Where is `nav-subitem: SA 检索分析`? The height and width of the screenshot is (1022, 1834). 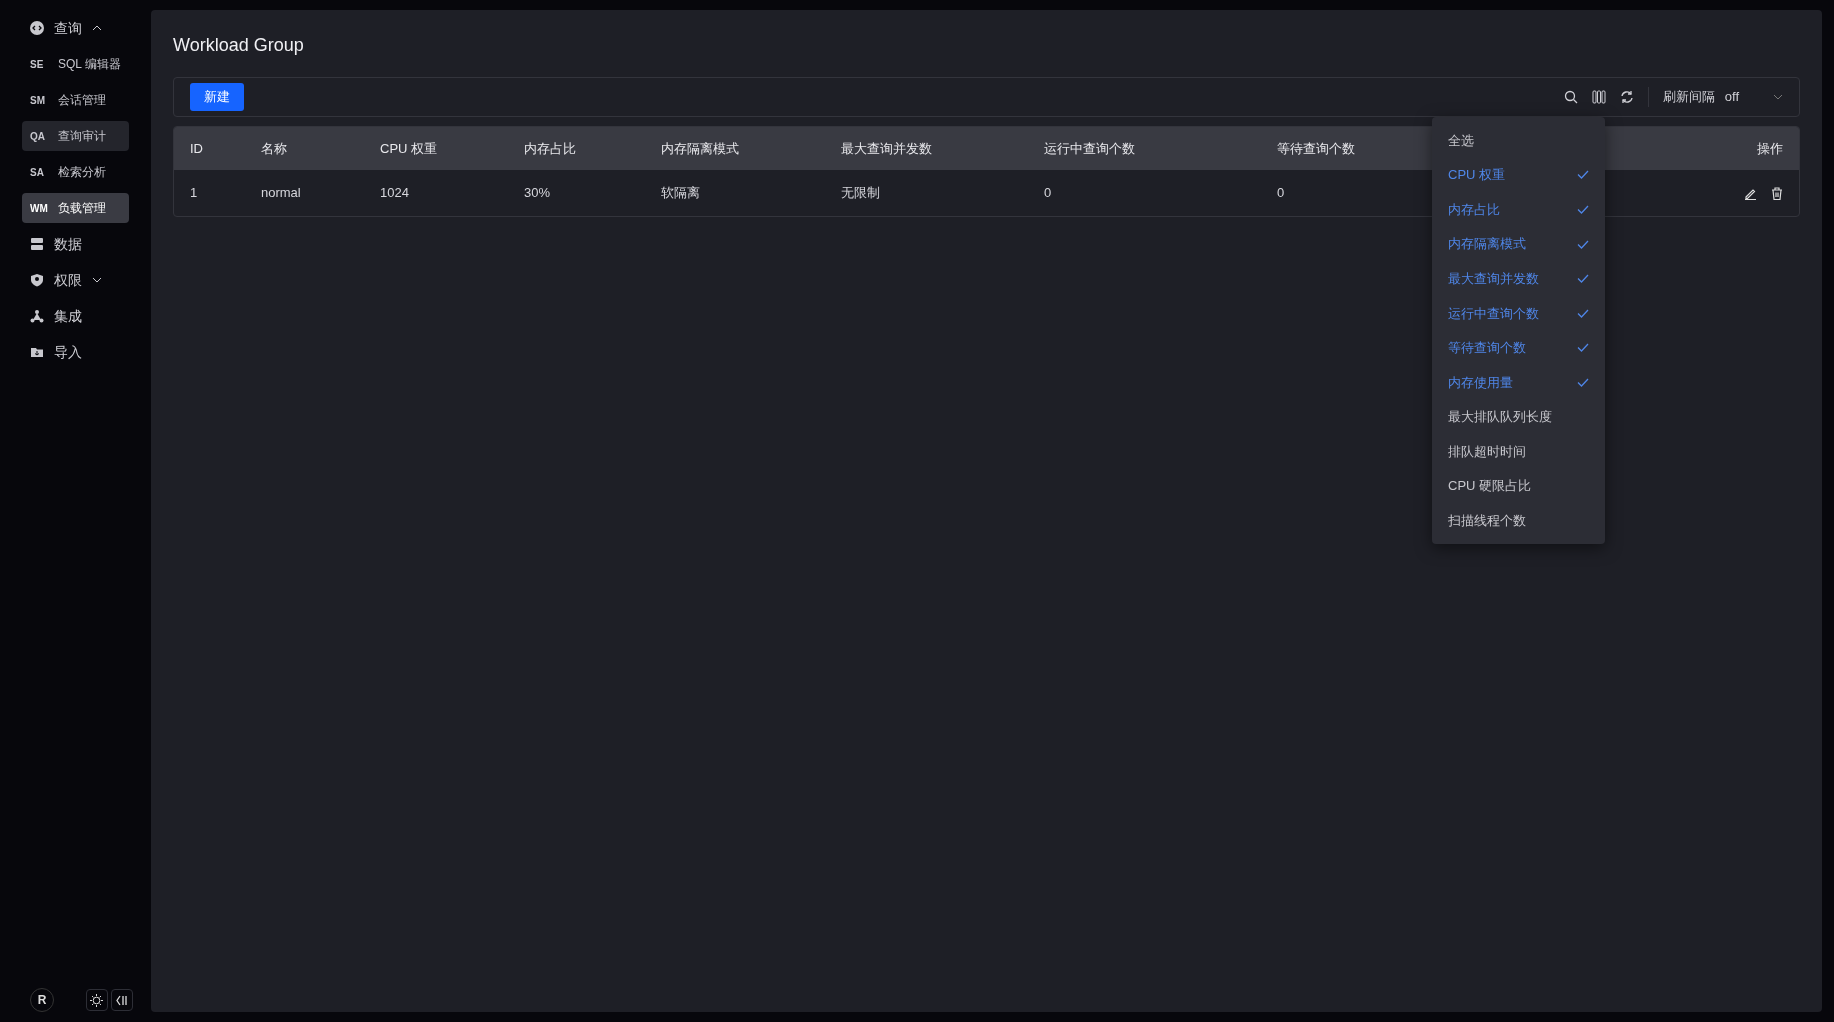 nav-subitem: SA 检索分析 is located at coordinates (75, 172).